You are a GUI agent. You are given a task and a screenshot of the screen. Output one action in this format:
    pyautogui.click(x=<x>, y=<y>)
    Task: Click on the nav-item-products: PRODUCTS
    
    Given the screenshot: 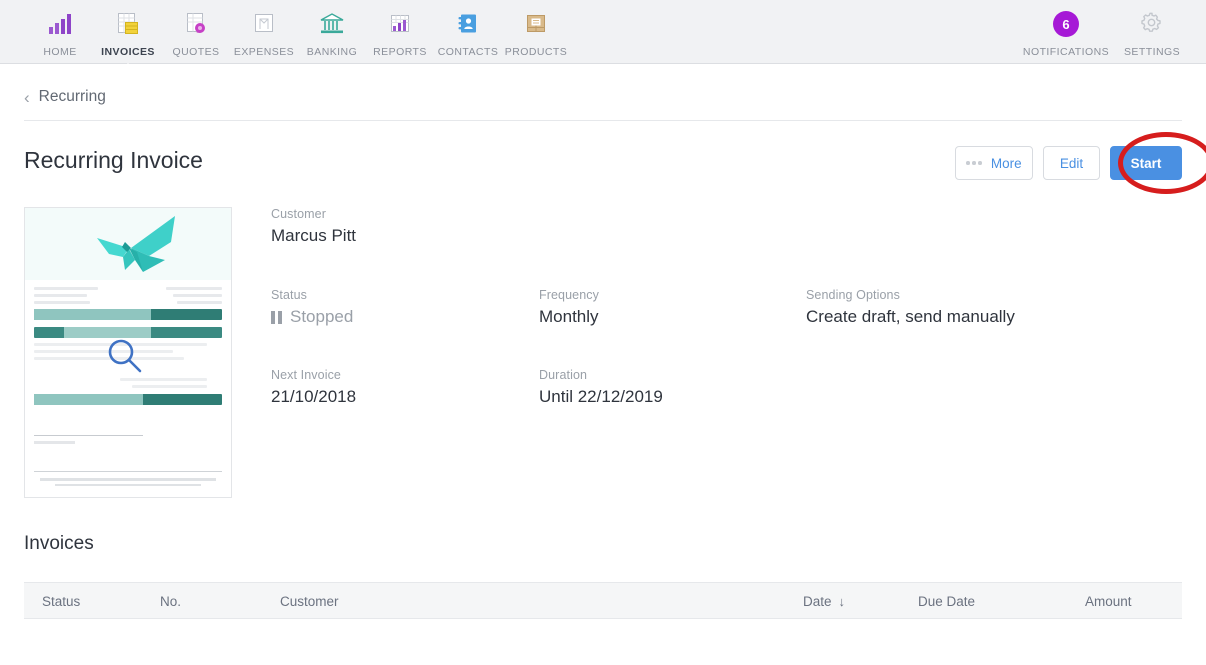 What is the action you would take?
    pyautogui.click(x=536, y=31)
    